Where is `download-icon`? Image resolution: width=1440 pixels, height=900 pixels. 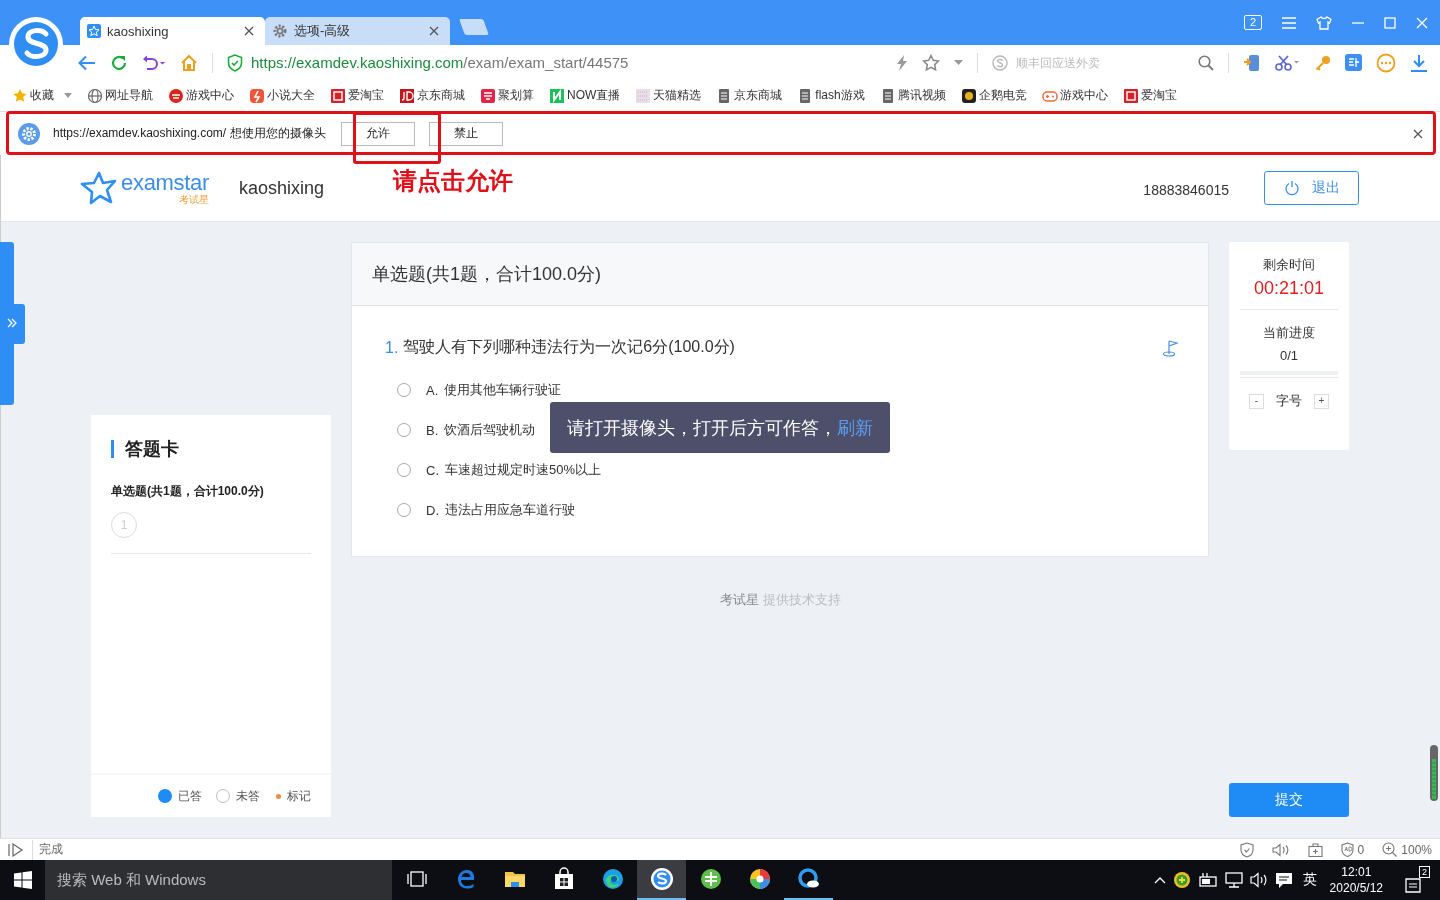 download-icon is located at coordinates (1419, 62).